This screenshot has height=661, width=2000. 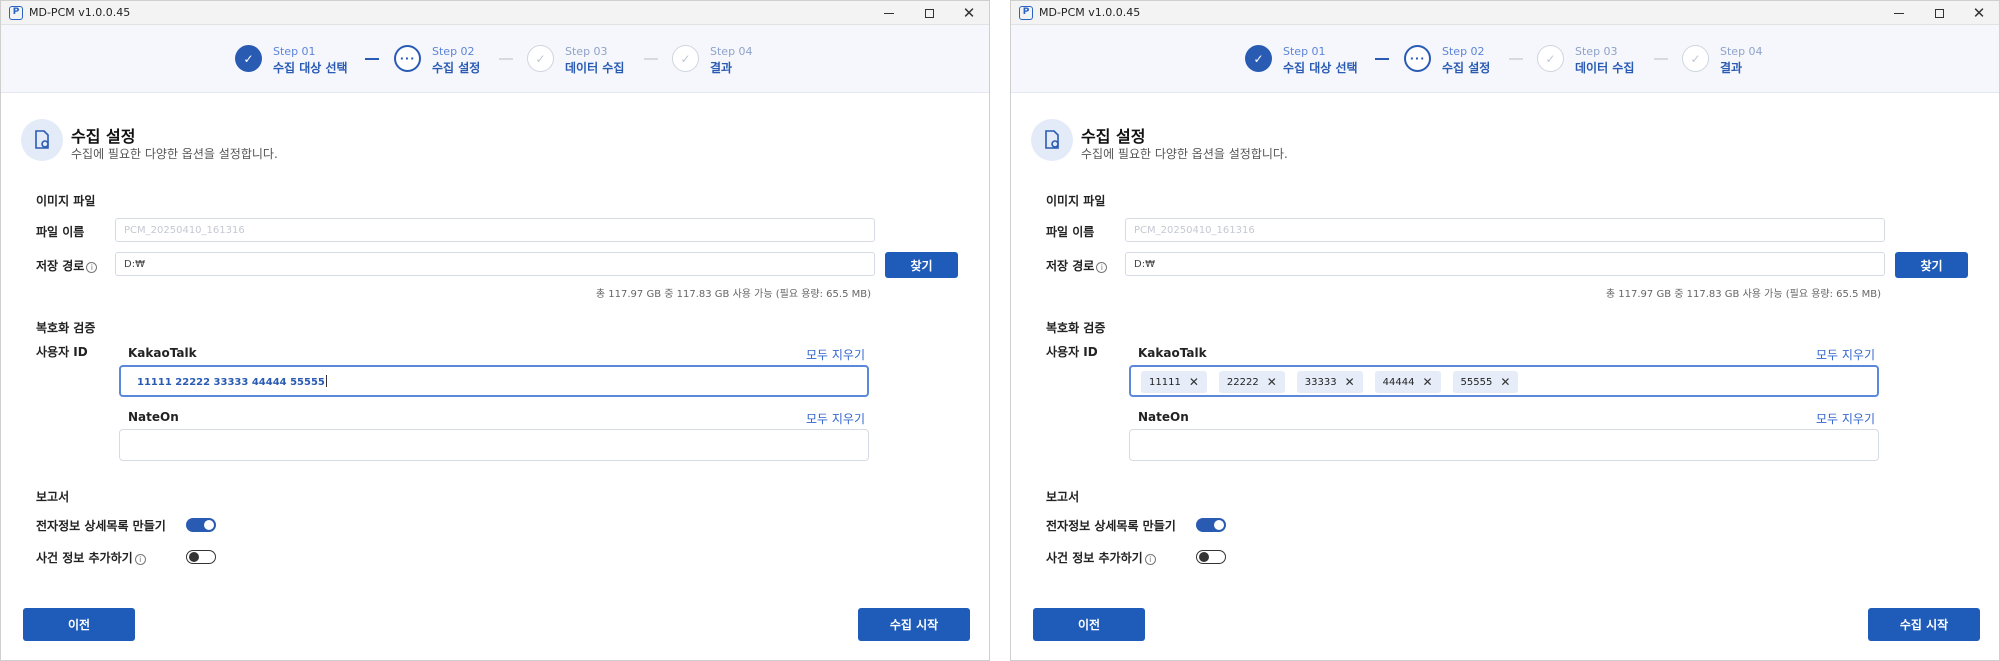 I want to click on image-file-section-title: 이미지 파일, so click(x=1076, y=201).